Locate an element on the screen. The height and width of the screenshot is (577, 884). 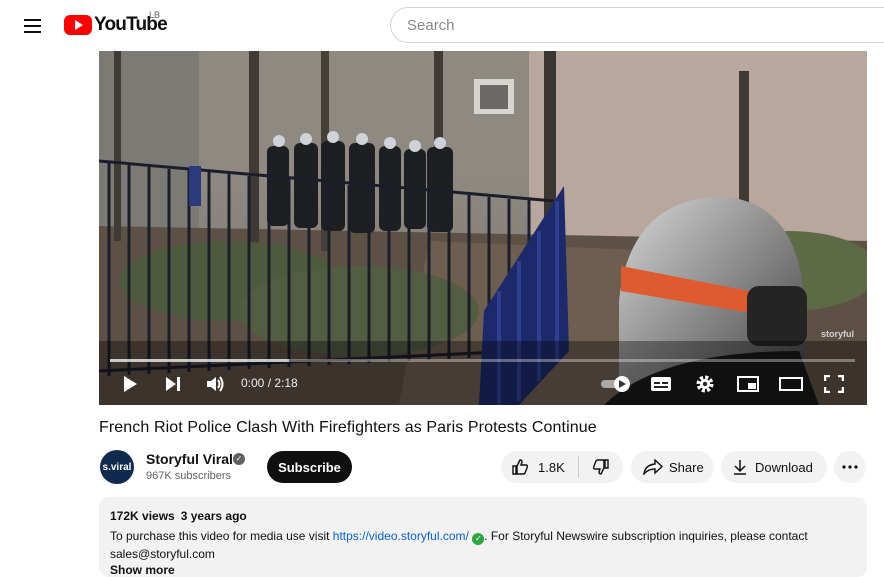
theater-mode-button is located at coordinates (791, 384).